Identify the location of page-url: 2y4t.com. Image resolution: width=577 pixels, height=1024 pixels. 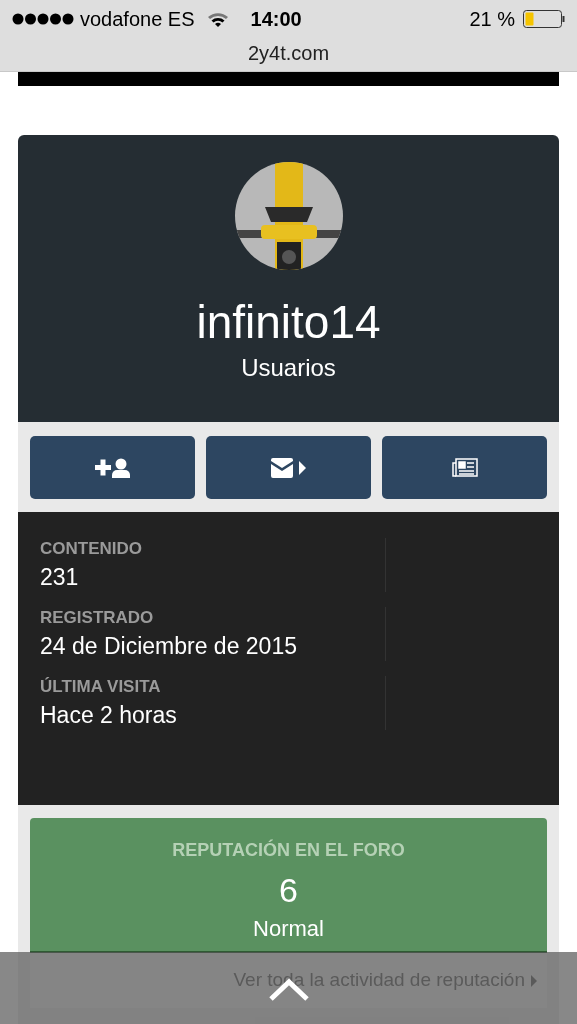
(288, 53).